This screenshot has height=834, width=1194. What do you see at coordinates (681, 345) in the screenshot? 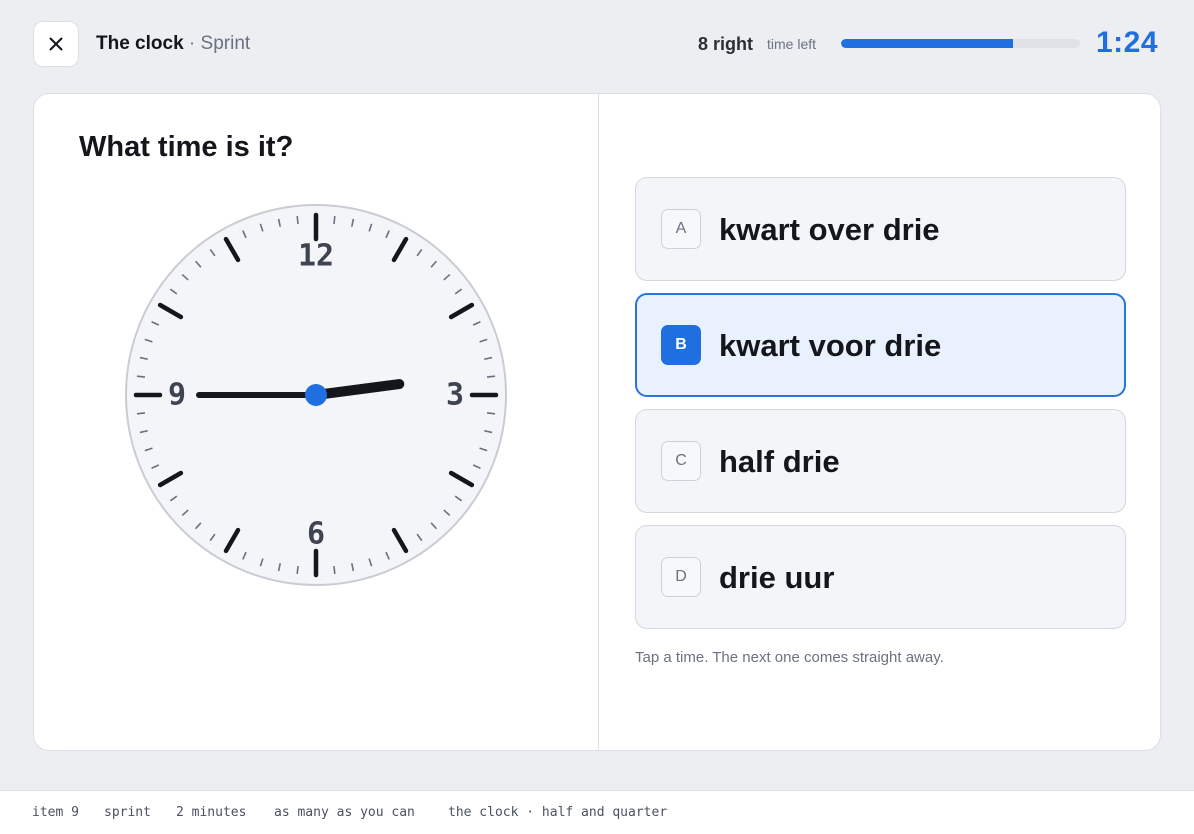
I see `option-letter-badge: B` at bounding box center [681, 345].